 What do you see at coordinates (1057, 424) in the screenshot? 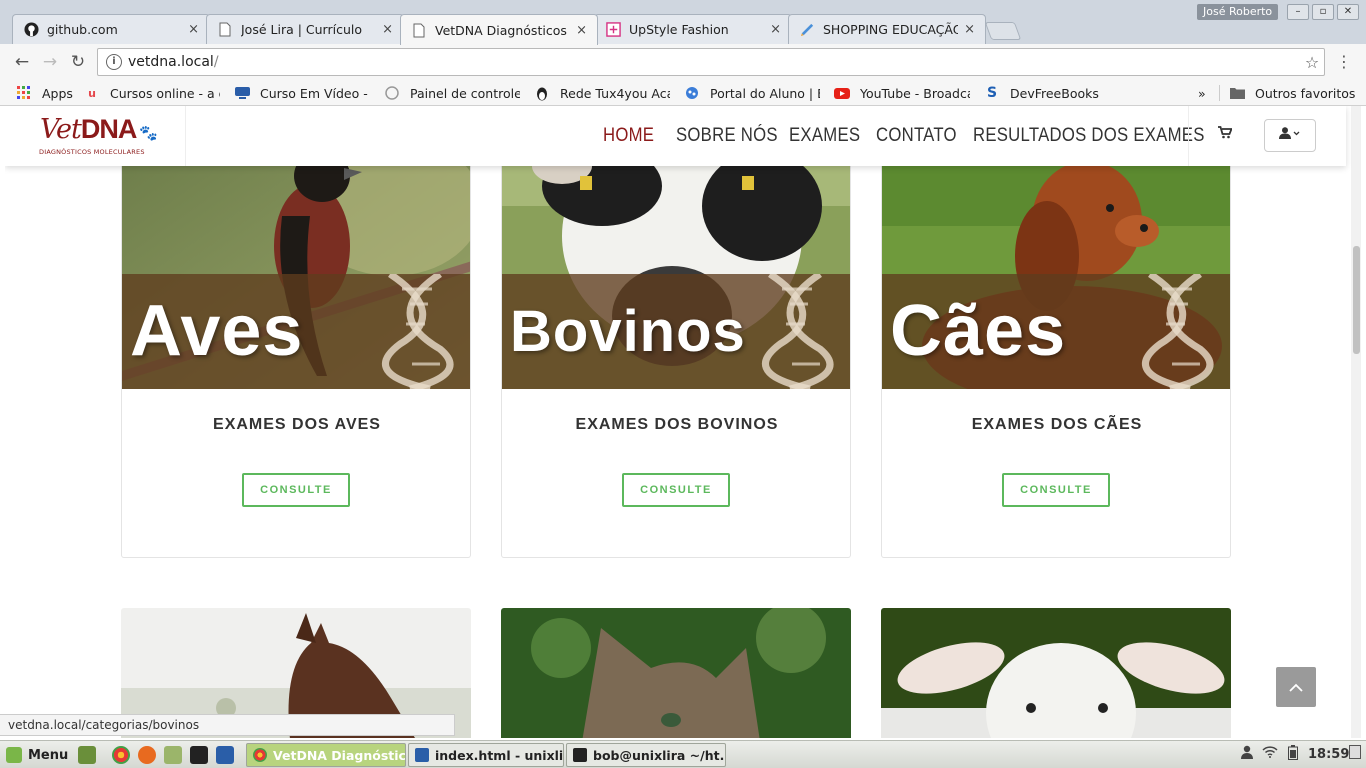
I see `card-title: EXAMES DOS CÃES` at bounding box center [1057, 424].